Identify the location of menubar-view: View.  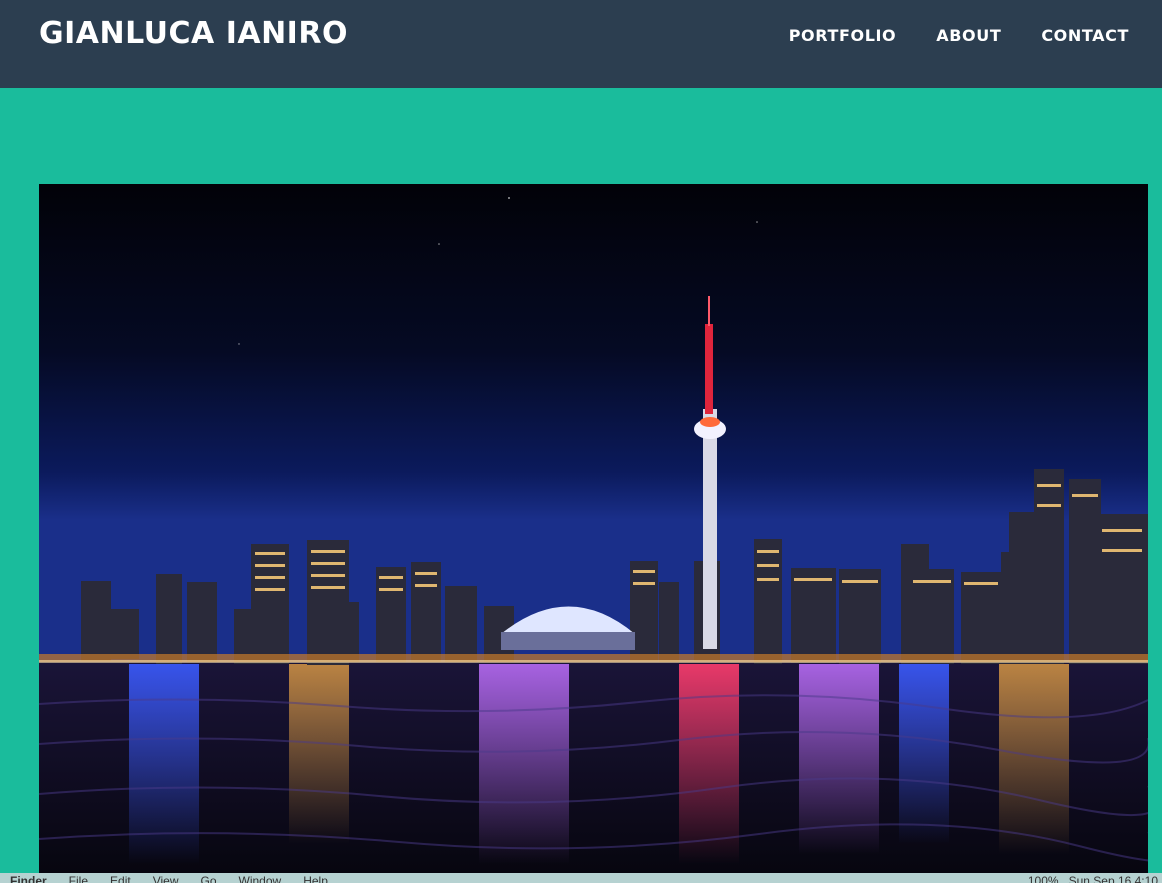
(166, 878).